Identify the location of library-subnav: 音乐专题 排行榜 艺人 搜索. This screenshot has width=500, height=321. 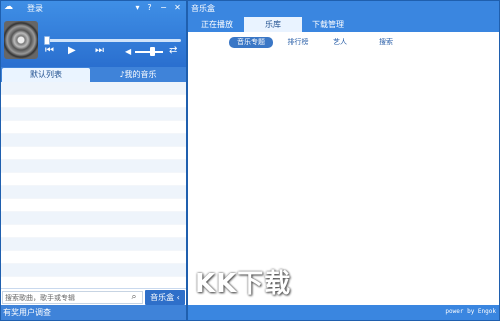
(343, 42).